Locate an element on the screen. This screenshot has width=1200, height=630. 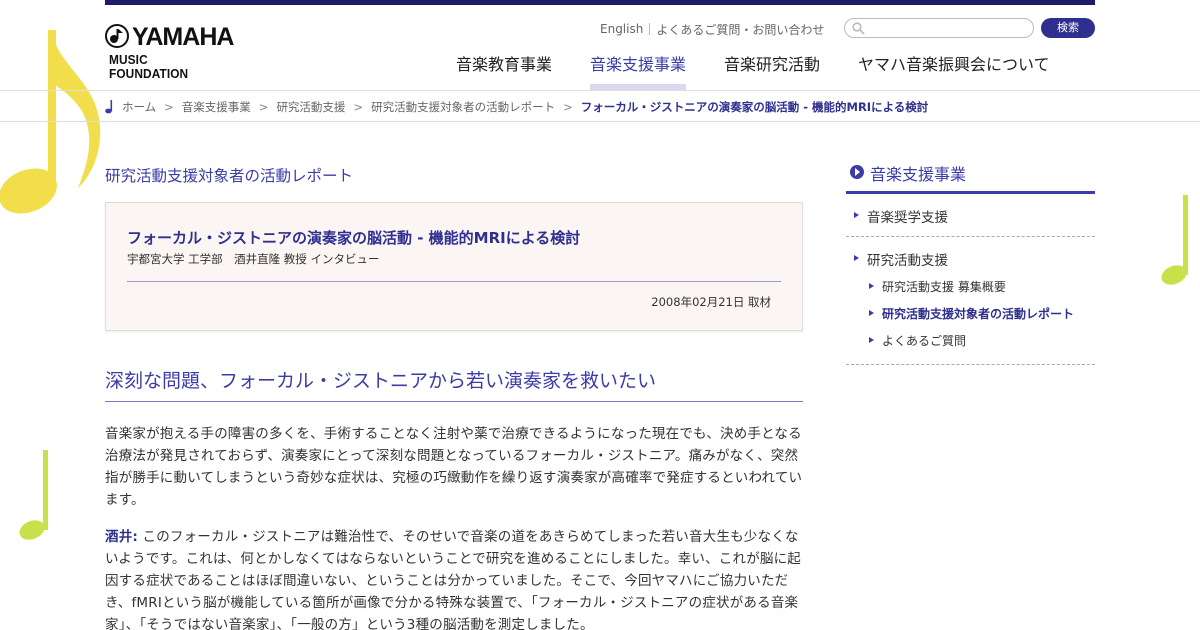
breadcrumb-home: ホーム is located at coordinates (139, 107).